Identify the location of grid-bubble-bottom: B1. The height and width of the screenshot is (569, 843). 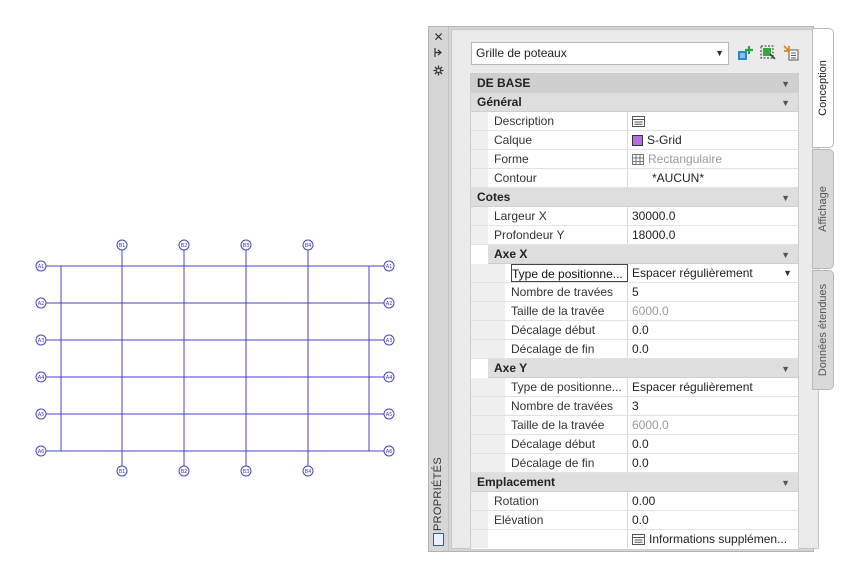
(122, 471).